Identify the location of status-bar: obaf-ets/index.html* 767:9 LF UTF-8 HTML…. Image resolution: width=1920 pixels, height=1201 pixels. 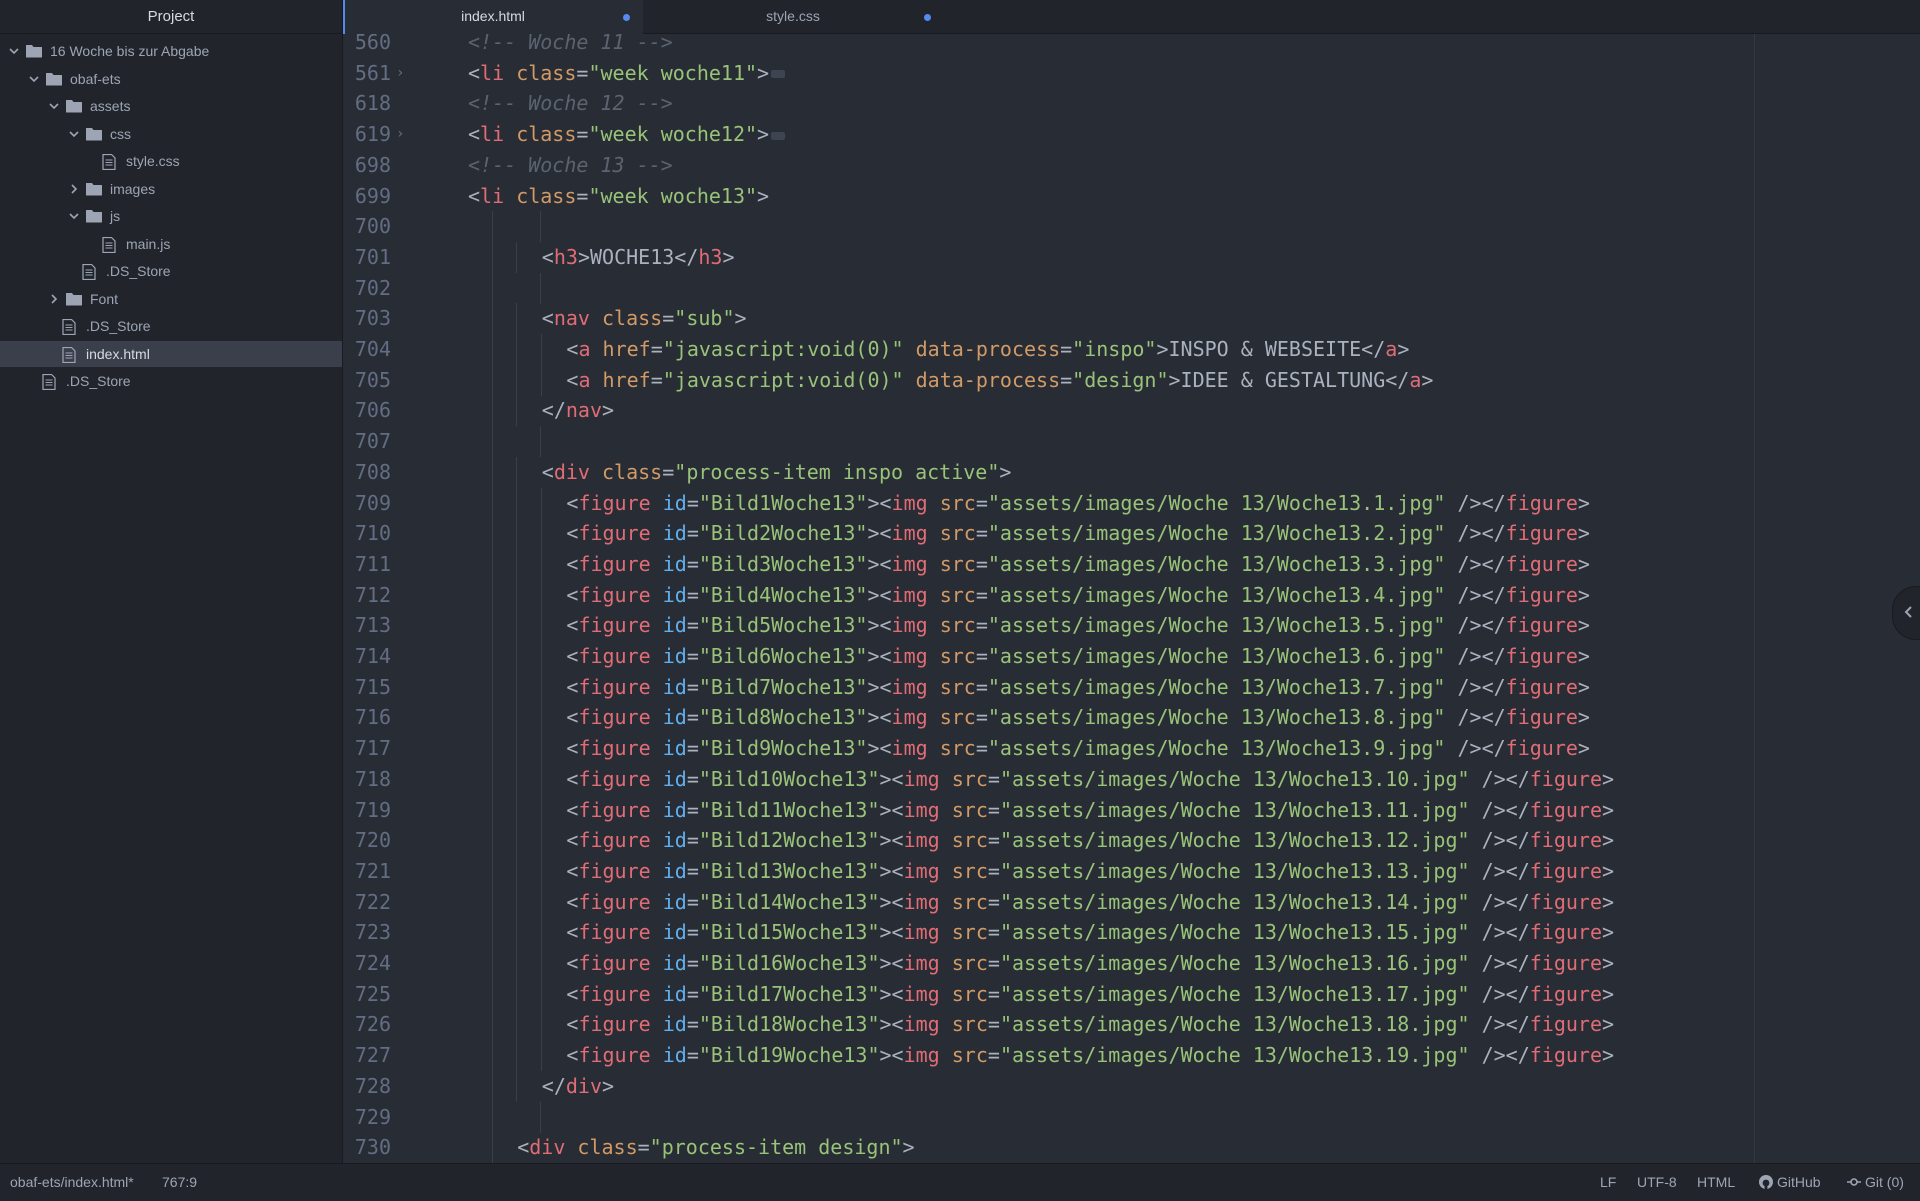
(960, 1182).